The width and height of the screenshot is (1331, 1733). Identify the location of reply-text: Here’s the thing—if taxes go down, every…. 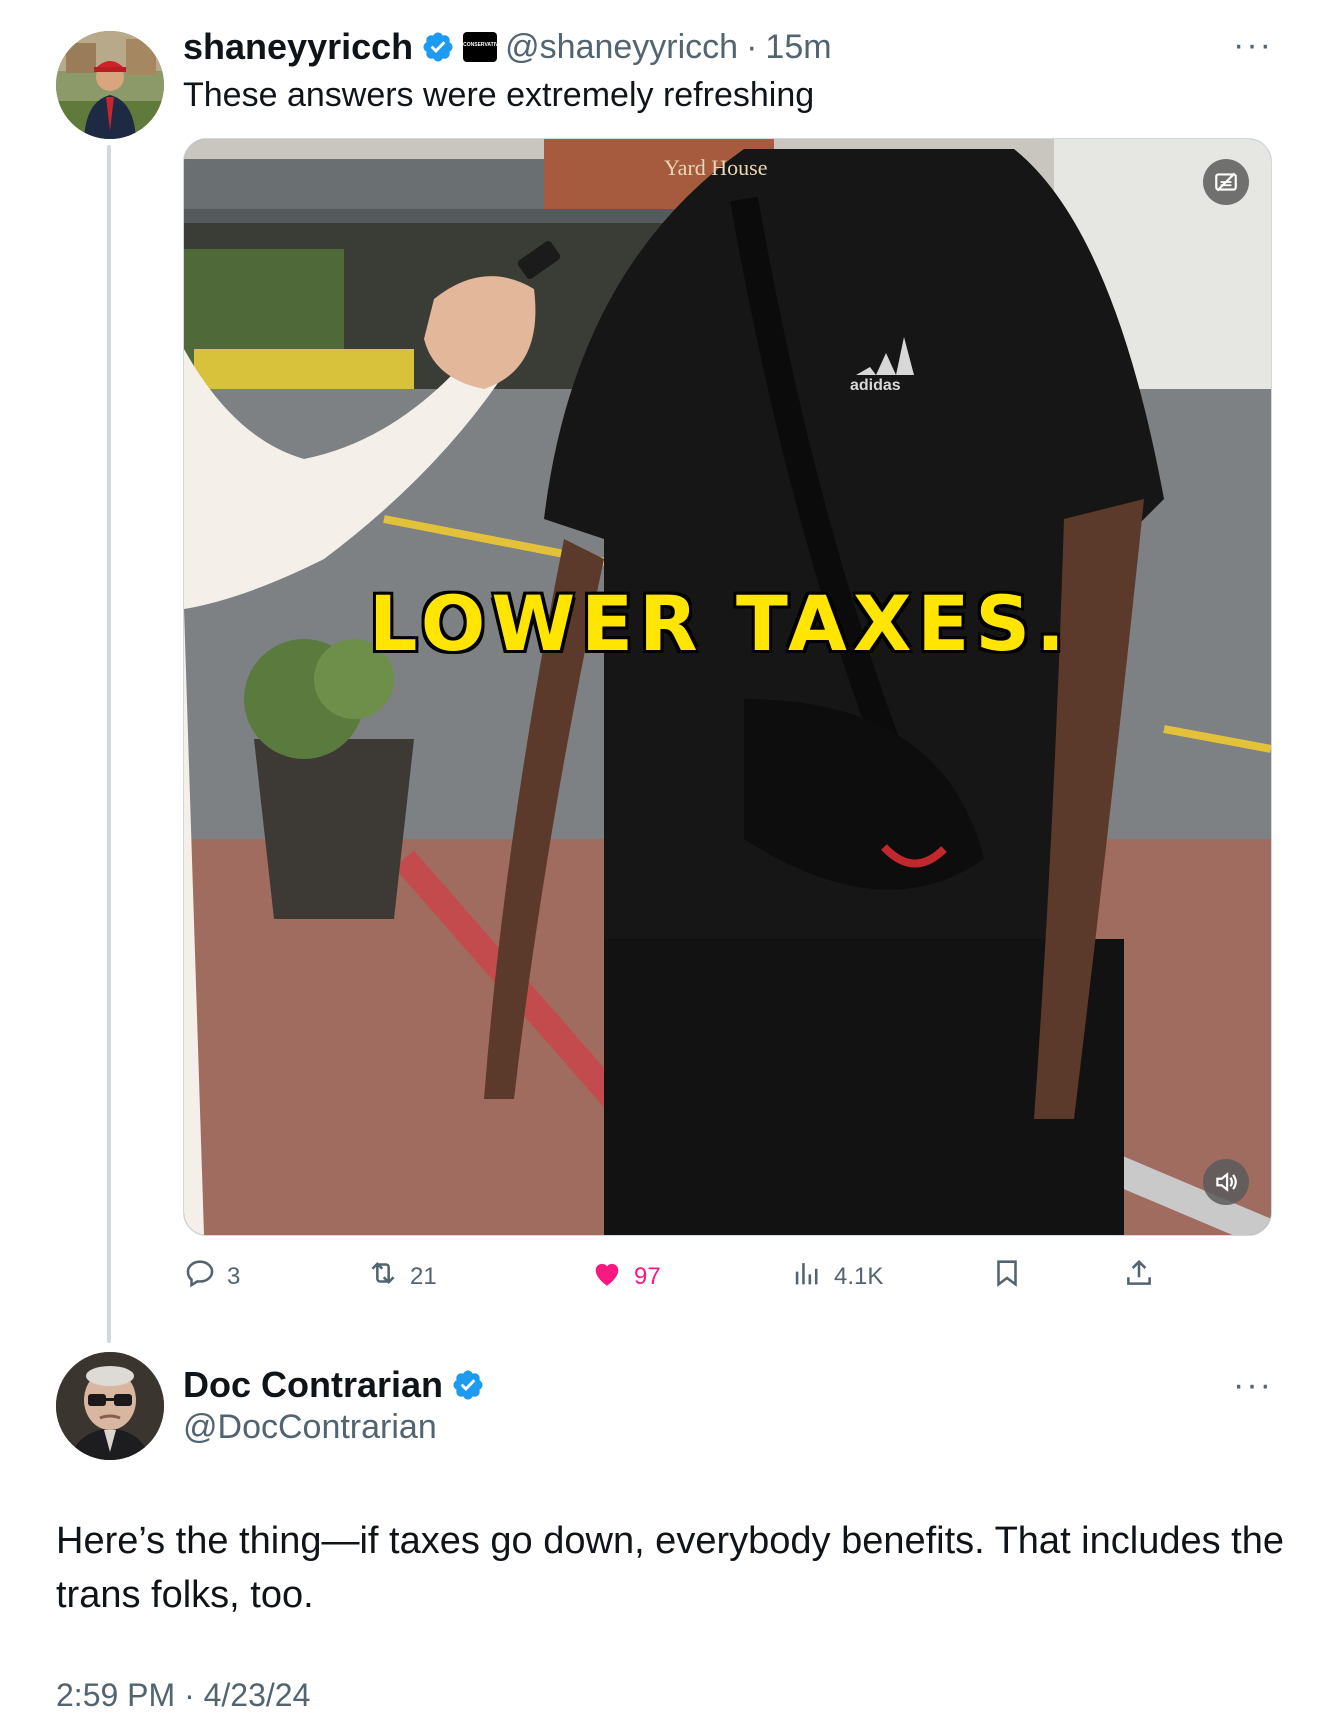
(670, 1568).